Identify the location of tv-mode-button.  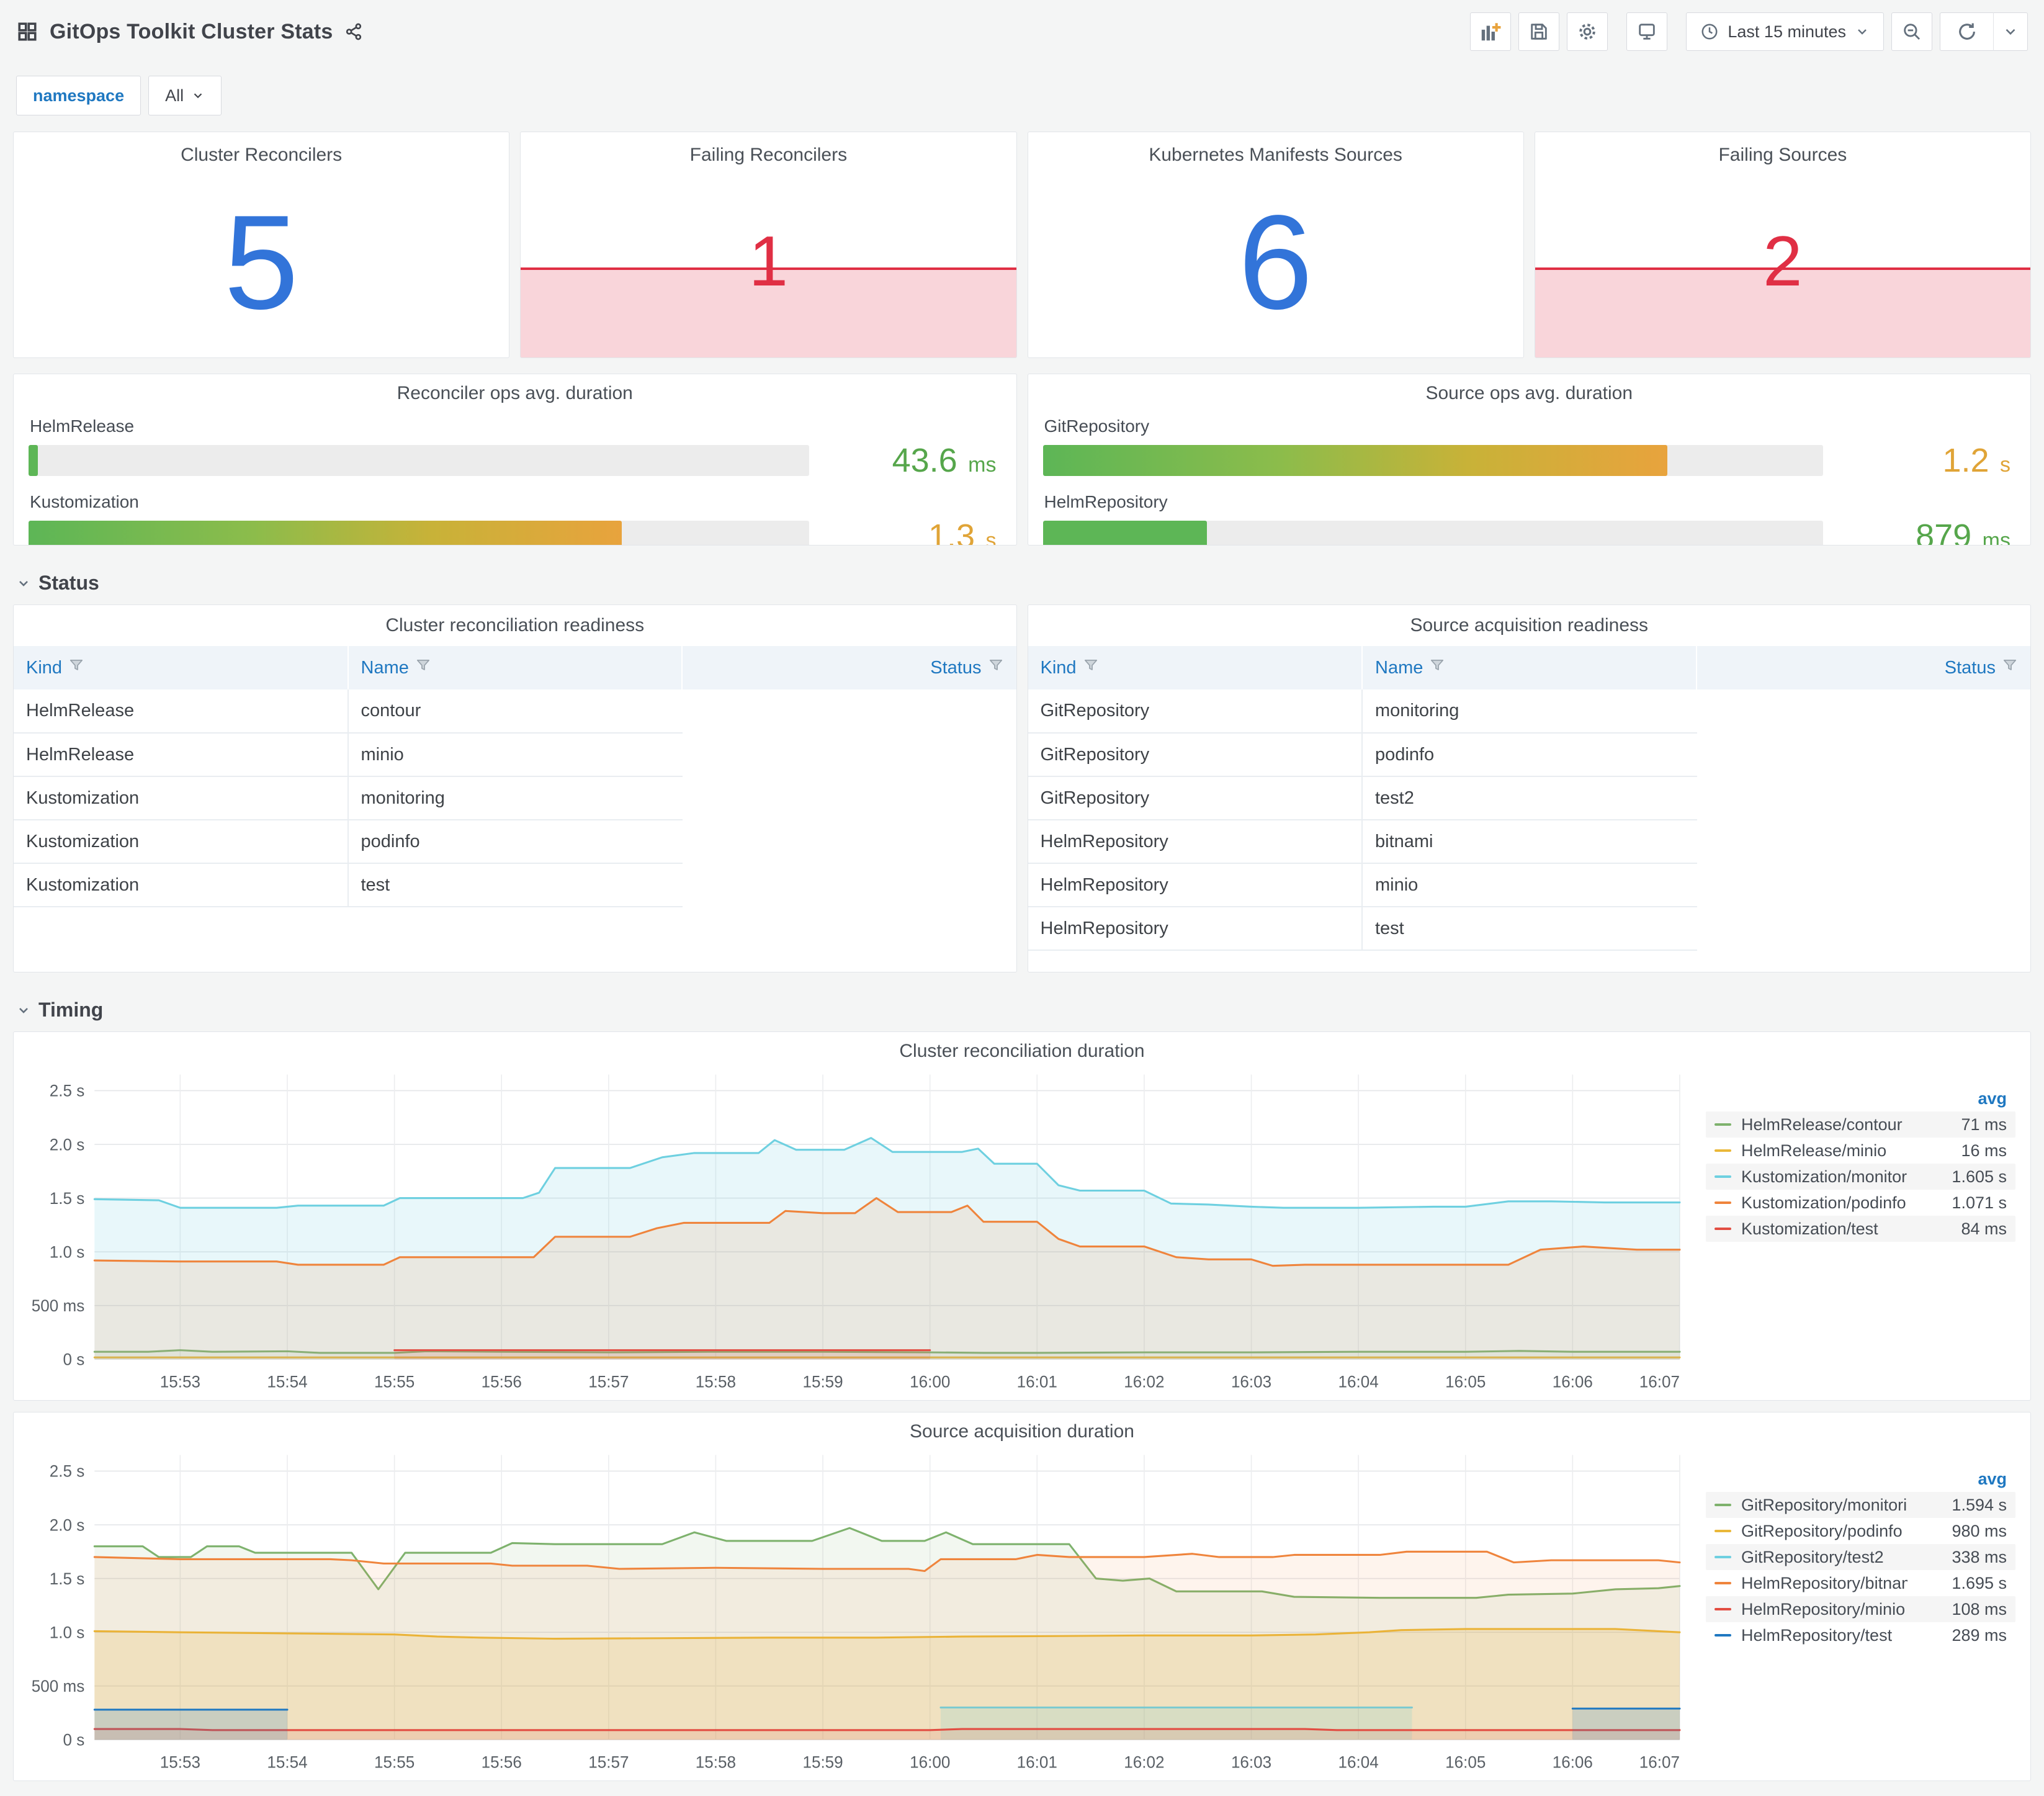
(1647, 31).